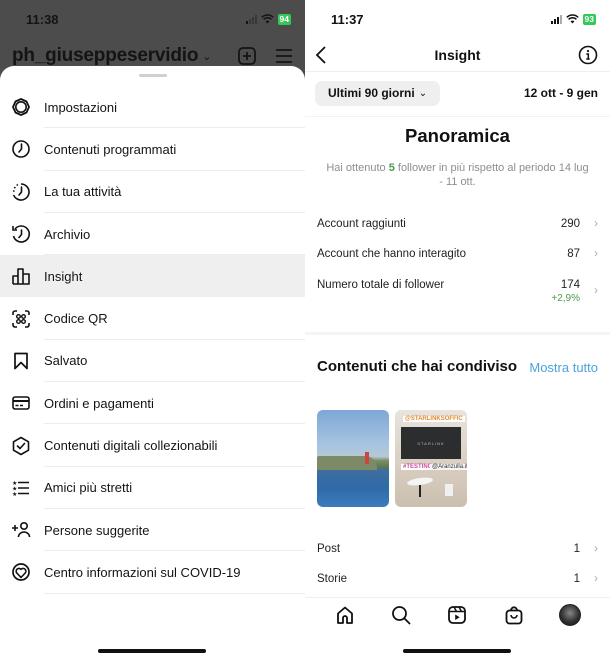 The image size is (610, 660). What do you see at coordinates (21, 403) in the screenshot?
I see `credit-card-icon` at bounding box center [21, 403].